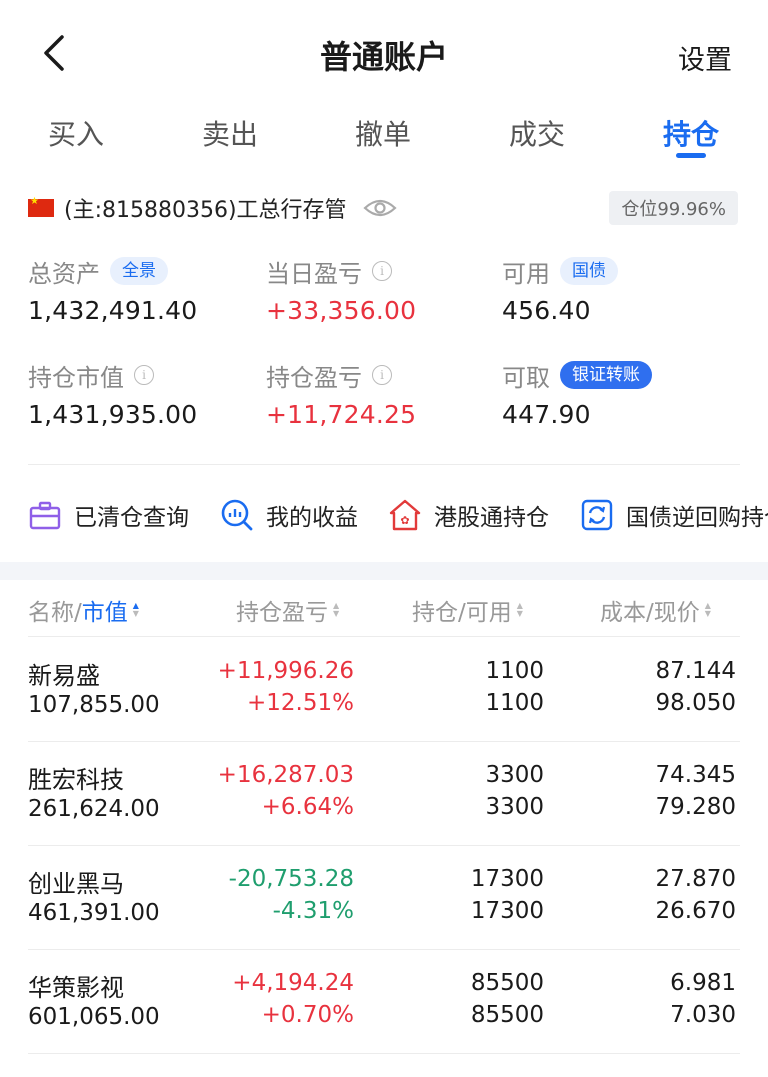  What do you see at coordinates (41, 206) in the screenshot?
I see `china-flag-icon` at bounding box center [41, 206].